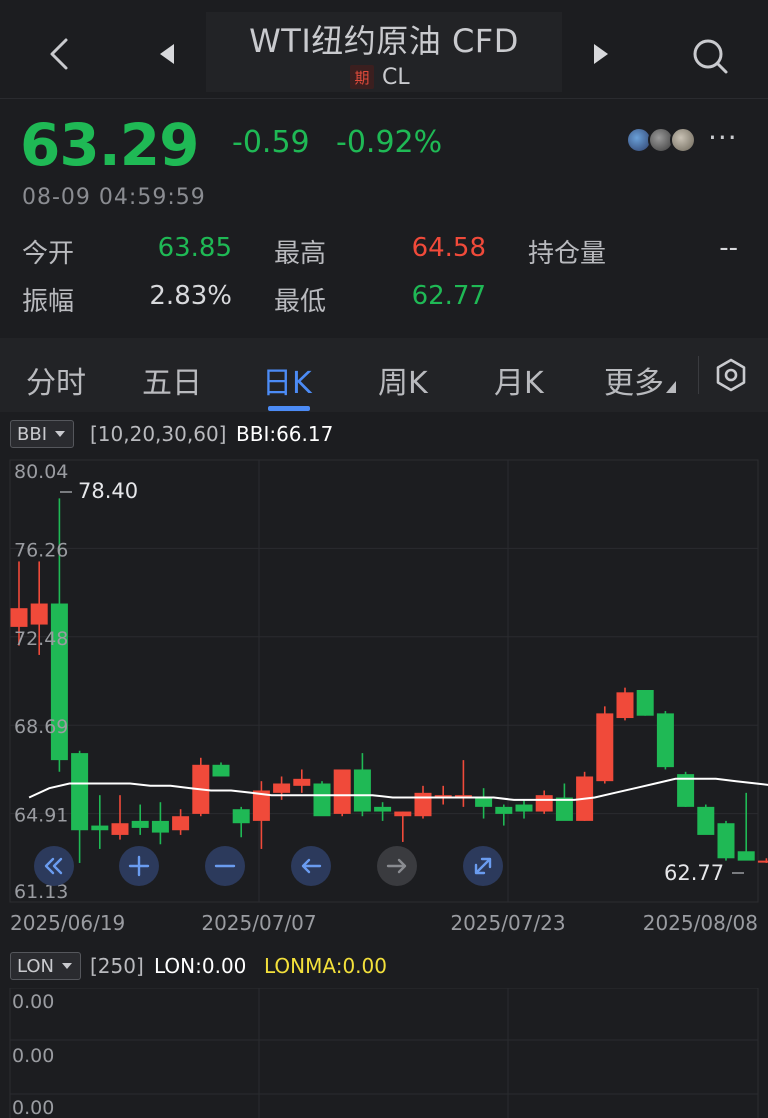 This screenshot has height=1118, width=768. Describe the element at coordinates (698, 375) in the screenshot. I see `tab-divider` at that location.